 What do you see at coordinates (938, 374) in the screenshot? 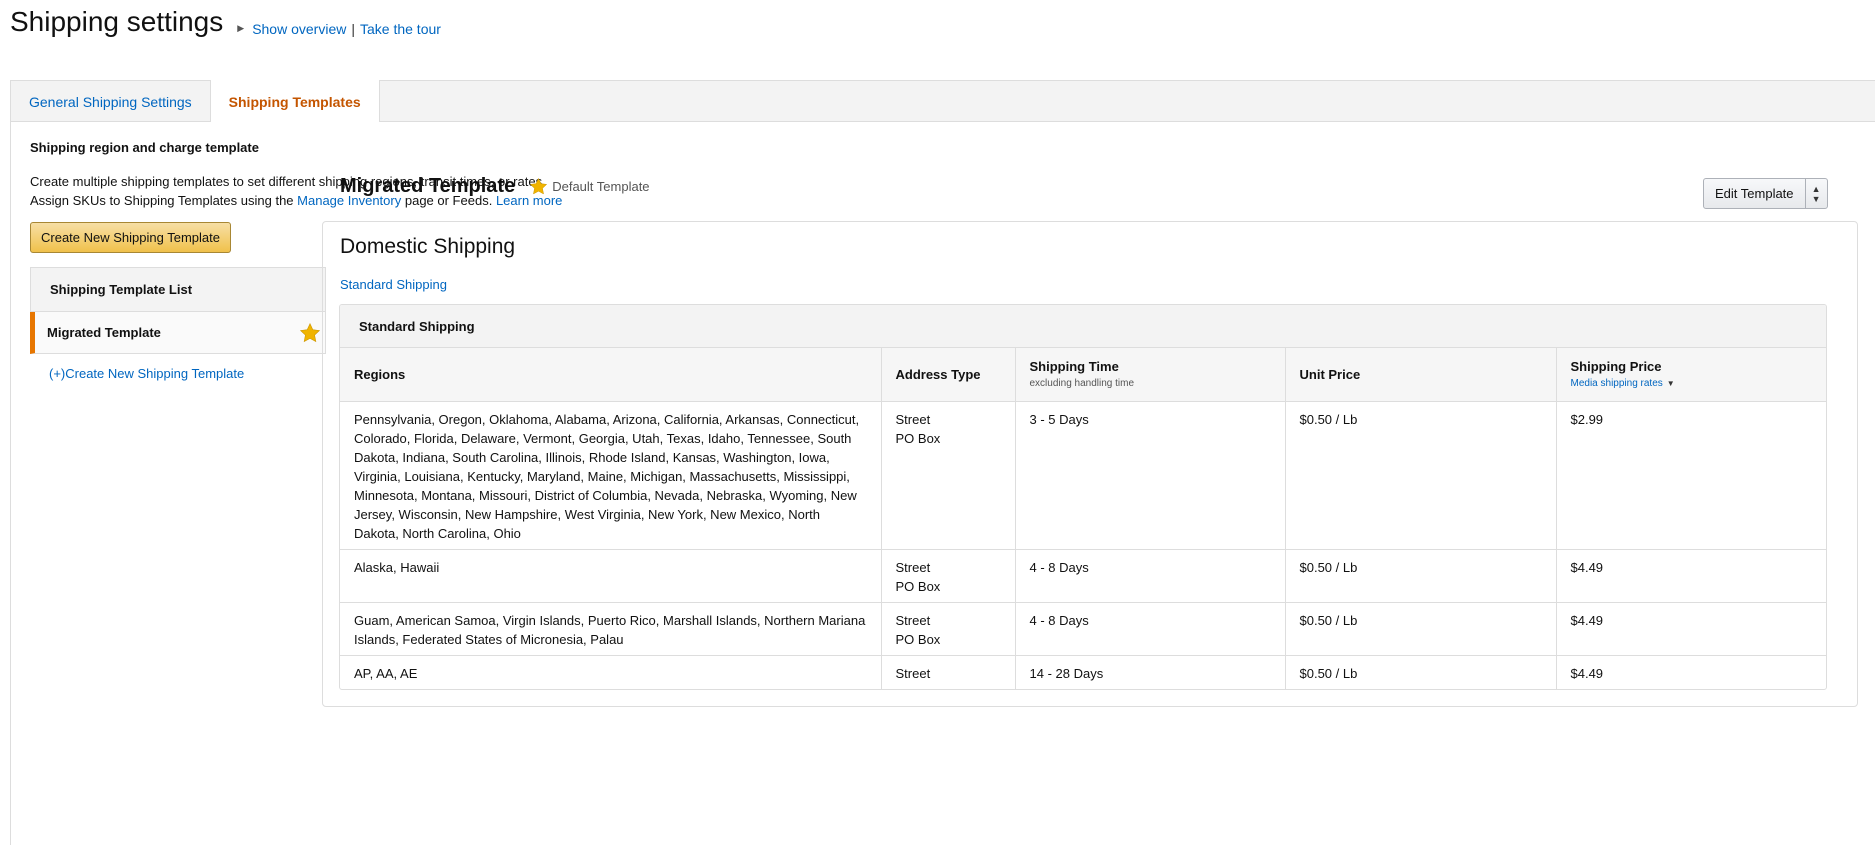
I see `address-type-header-label: Address Type` at bounding box center [938, 374].